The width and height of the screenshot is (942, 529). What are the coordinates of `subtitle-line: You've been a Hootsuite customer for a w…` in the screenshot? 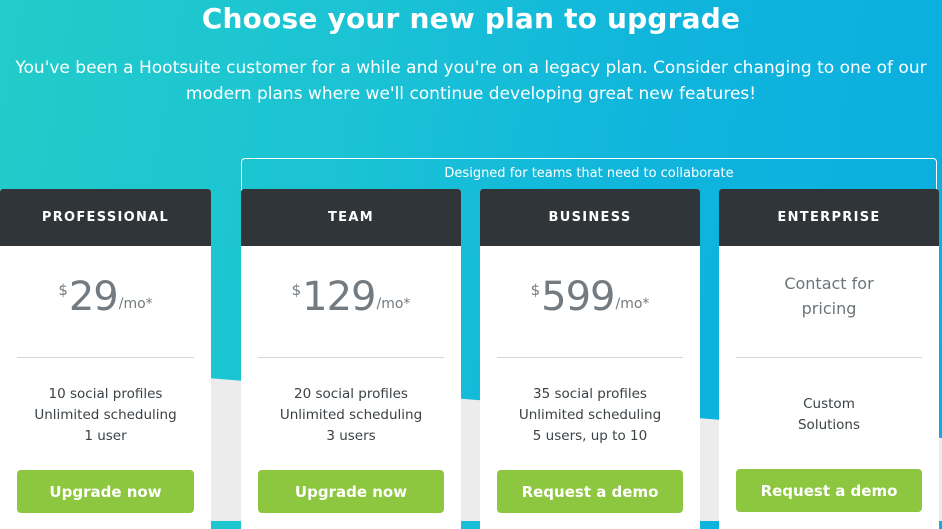 It's located at (471, 68).